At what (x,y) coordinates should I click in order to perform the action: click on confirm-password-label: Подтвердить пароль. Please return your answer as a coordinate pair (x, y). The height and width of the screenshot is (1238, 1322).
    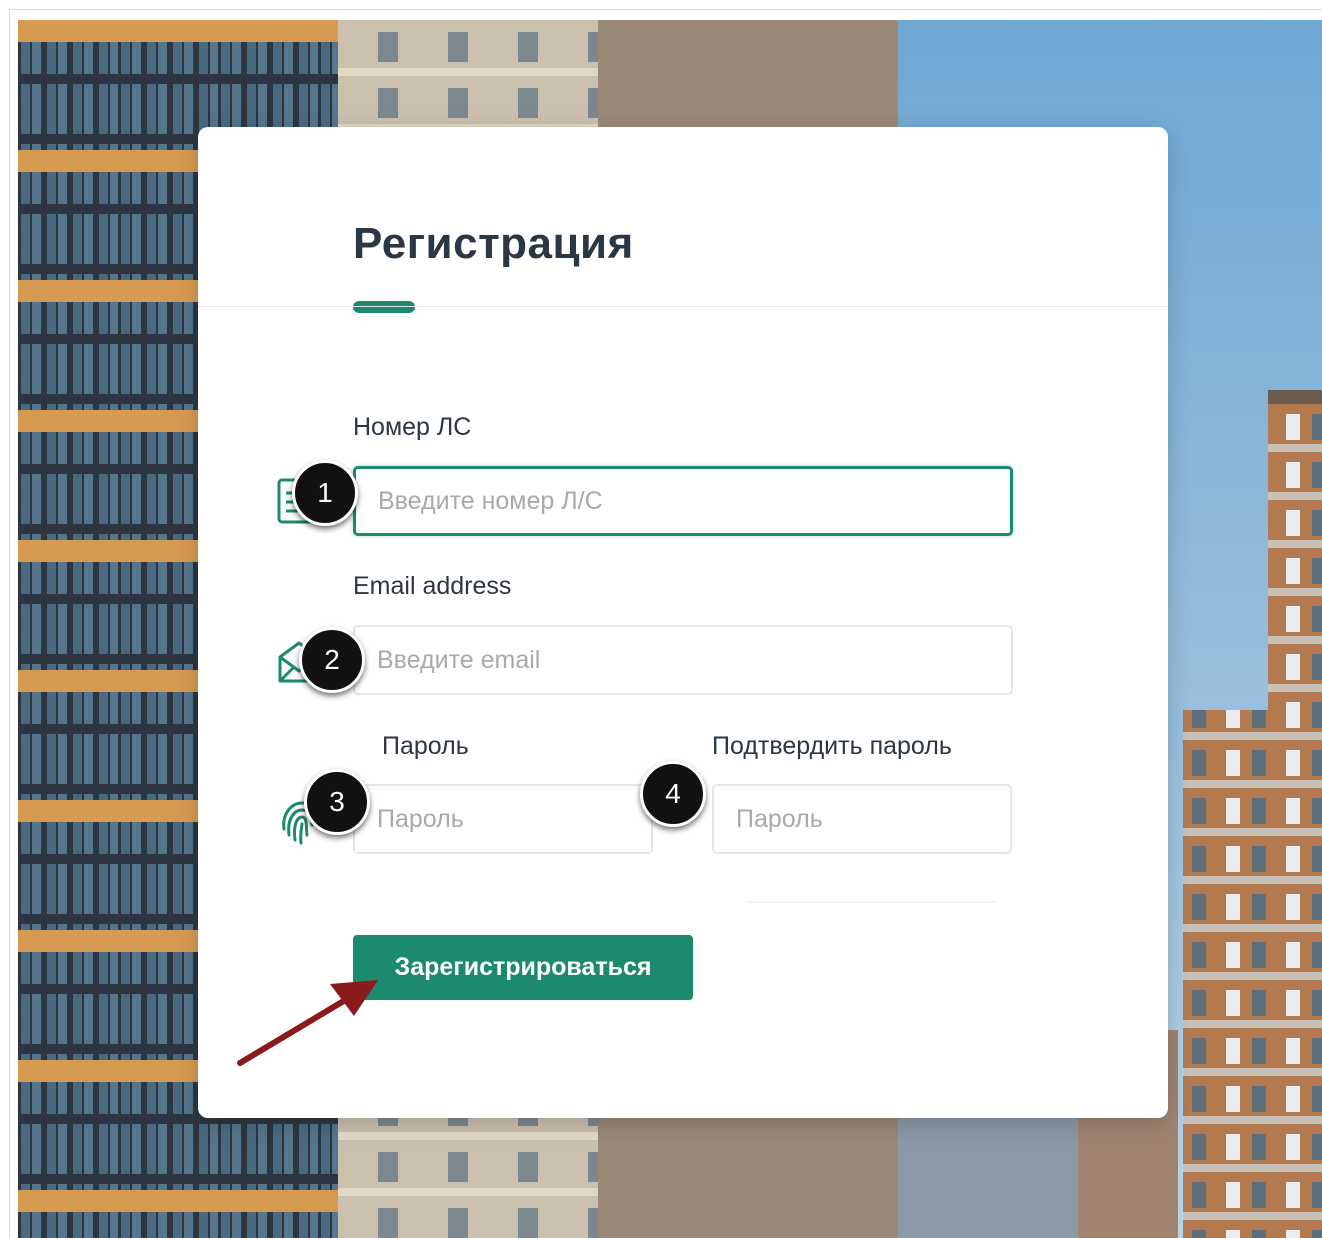
    Looking at the image, I should click on (832, 746).